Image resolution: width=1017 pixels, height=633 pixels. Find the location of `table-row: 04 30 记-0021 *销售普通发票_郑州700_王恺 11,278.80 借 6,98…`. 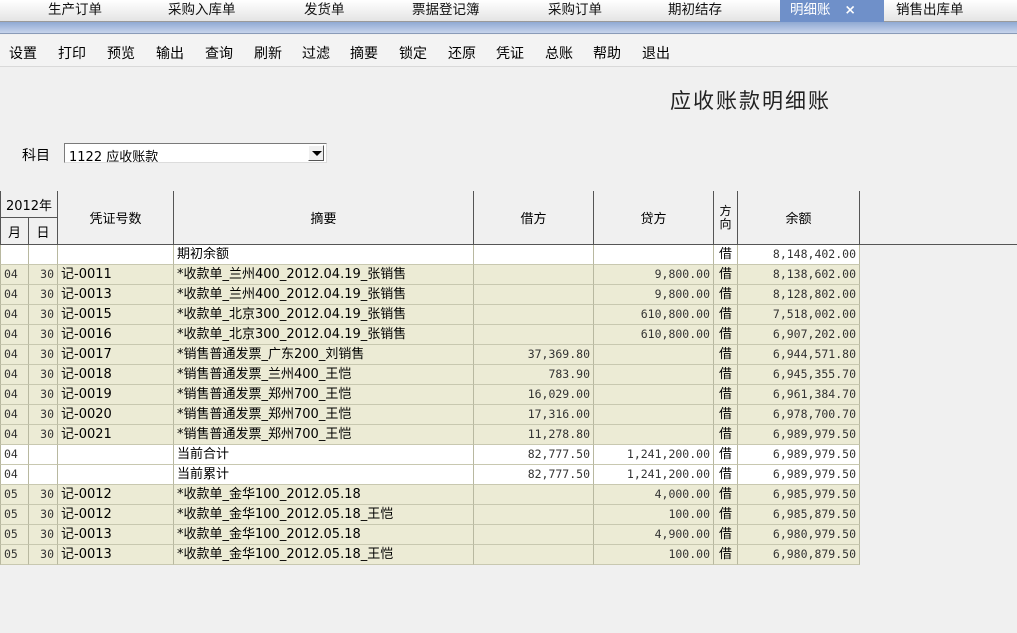

table-row: 04 30 记-0021 *销售普通发票_郑州700_王恺 11,278.80 借 6,98… is located at coordinates (430, 435).